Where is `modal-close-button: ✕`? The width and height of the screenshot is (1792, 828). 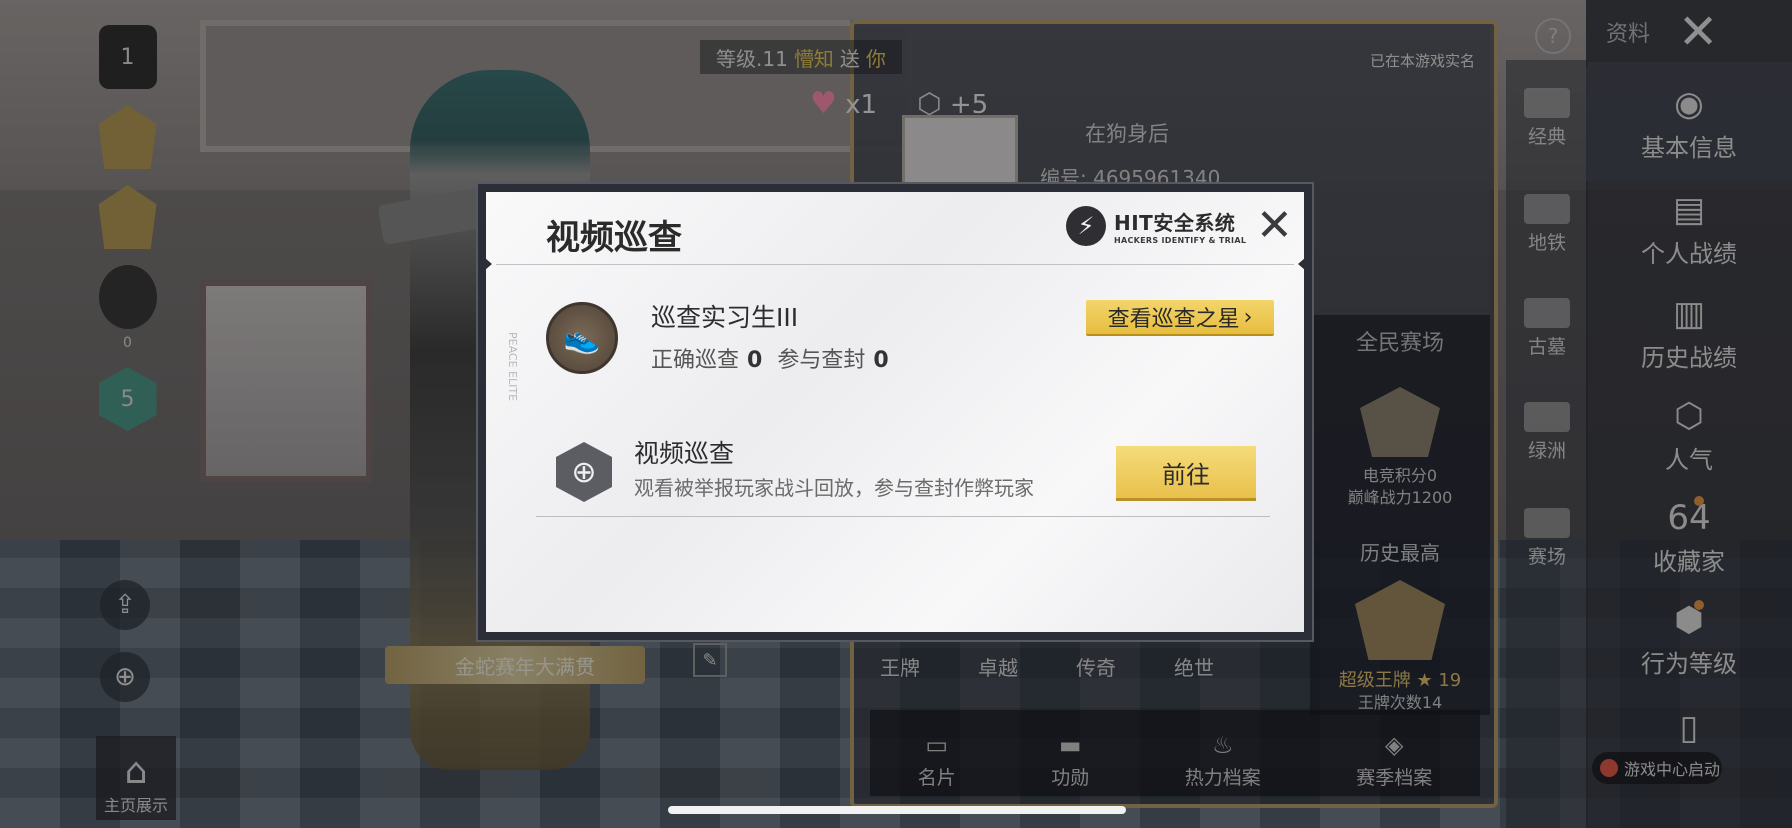 modal-close-button: ✕ is located at coordinates (1274, 226).